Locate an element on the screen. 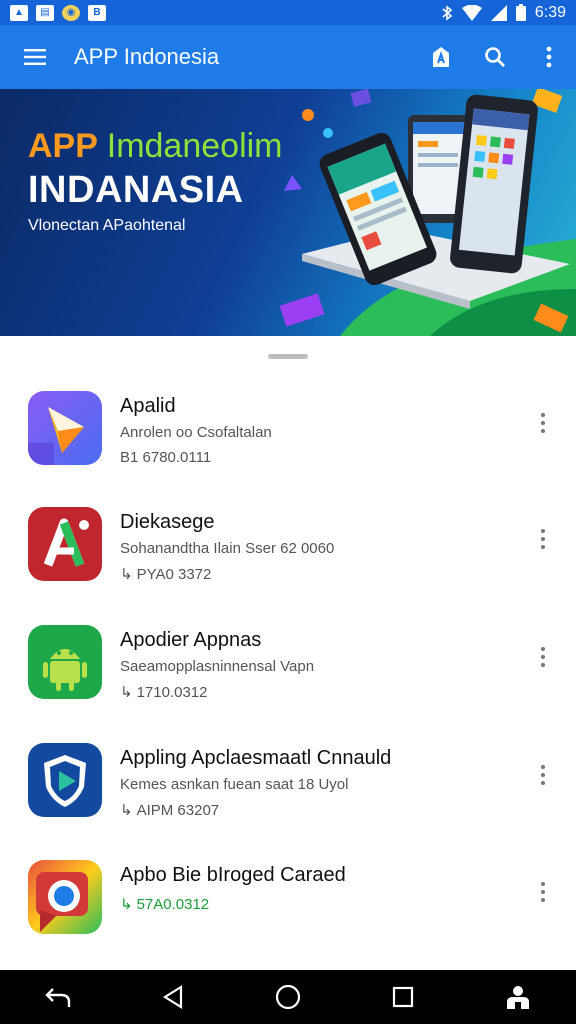  home-button is located at coordinates (288, 997).